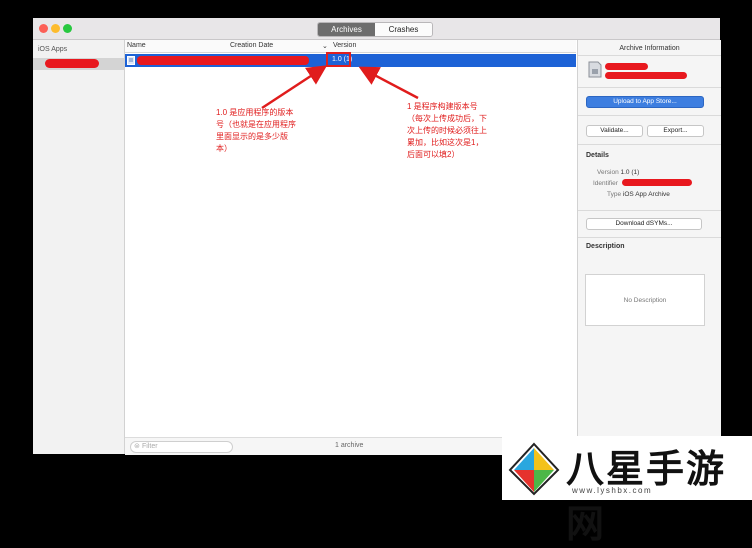 This screenshot has height=548, width=752. Describe the element at coordinates (447, 118) in the screenshot. I see `annotation-line: （每次上传成功后，下` at that location.